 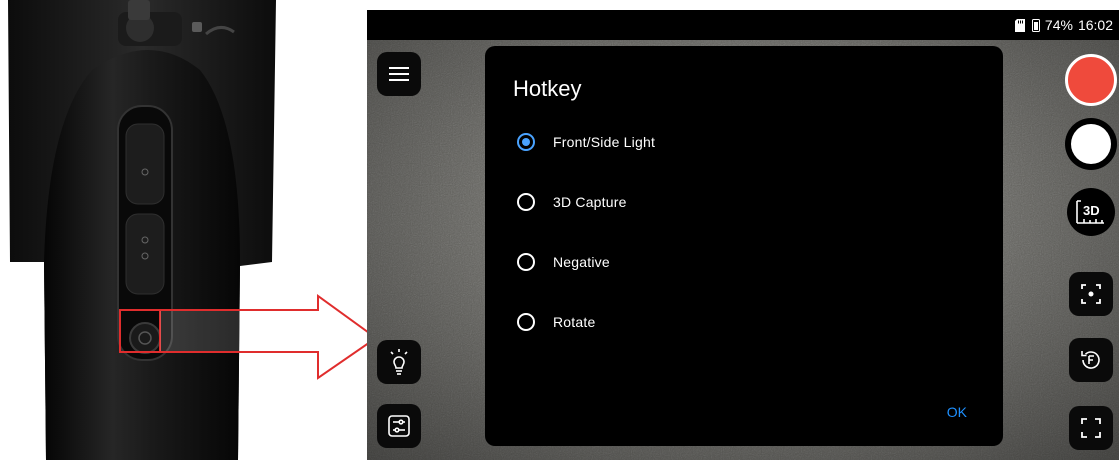 I want to click on menu-button, so click(x=399, y=74).